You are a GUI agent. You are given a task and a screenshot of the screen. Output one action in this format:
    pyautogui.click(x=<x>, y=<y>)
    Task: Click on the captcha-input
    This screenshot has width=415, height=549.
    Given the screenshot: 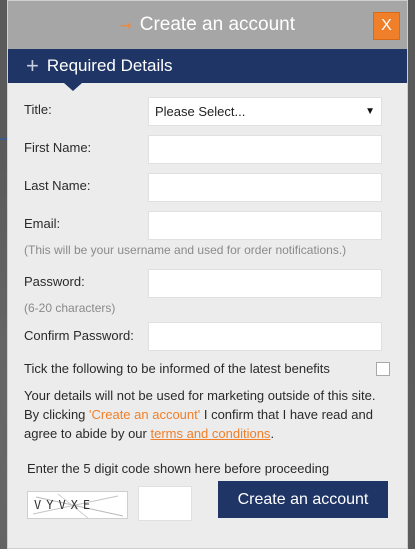 What is the action you would take?
    pyautogui.click(x=165, y=503)
    